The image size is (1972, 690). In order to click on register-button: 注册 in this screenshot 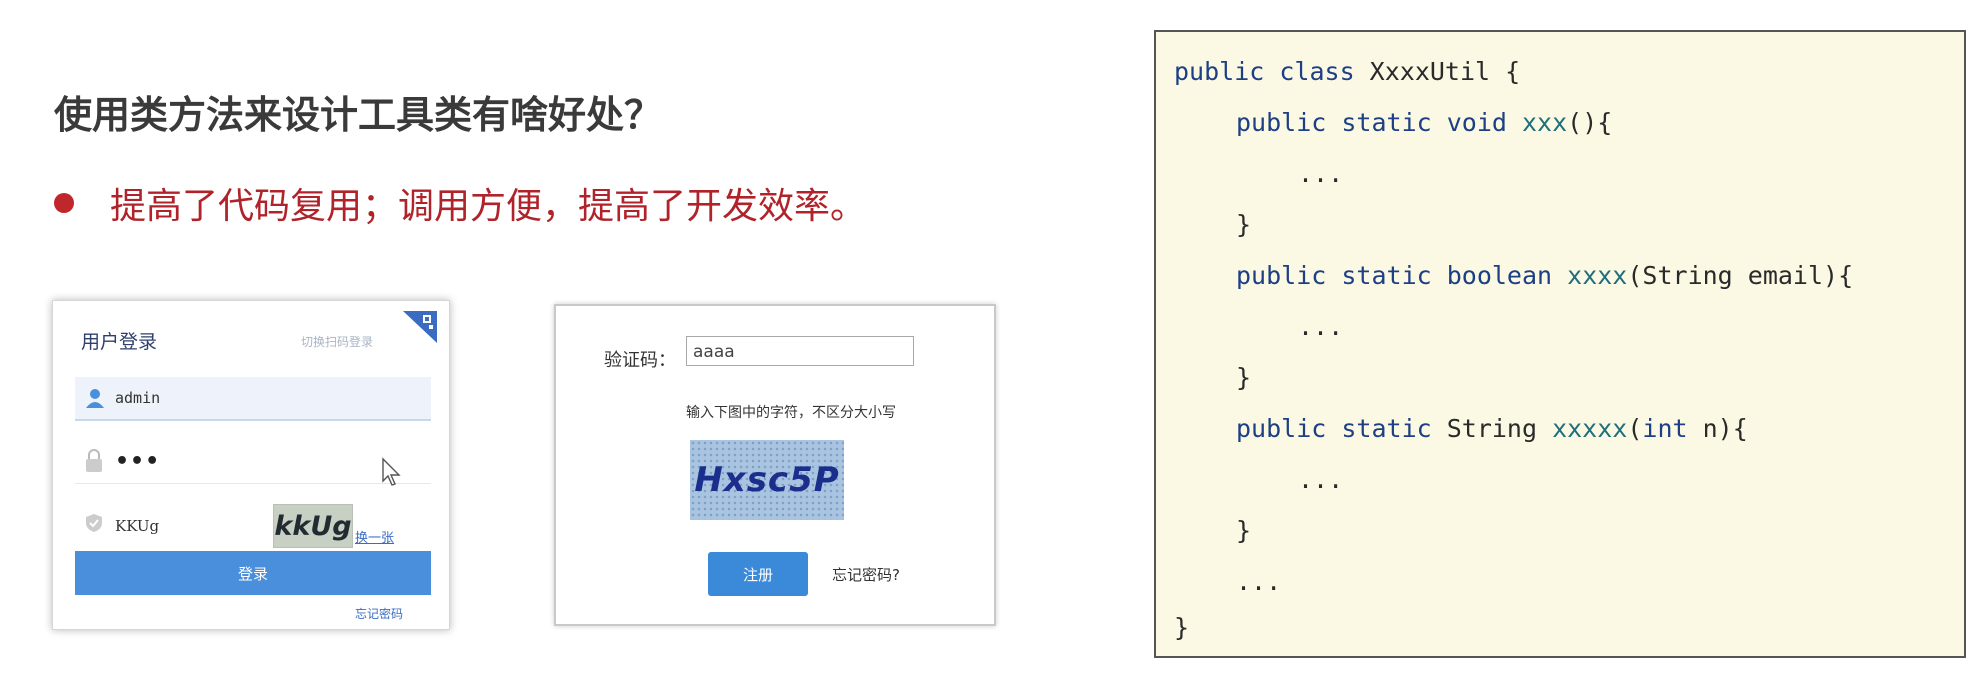, I will do `click(758, 574)`.